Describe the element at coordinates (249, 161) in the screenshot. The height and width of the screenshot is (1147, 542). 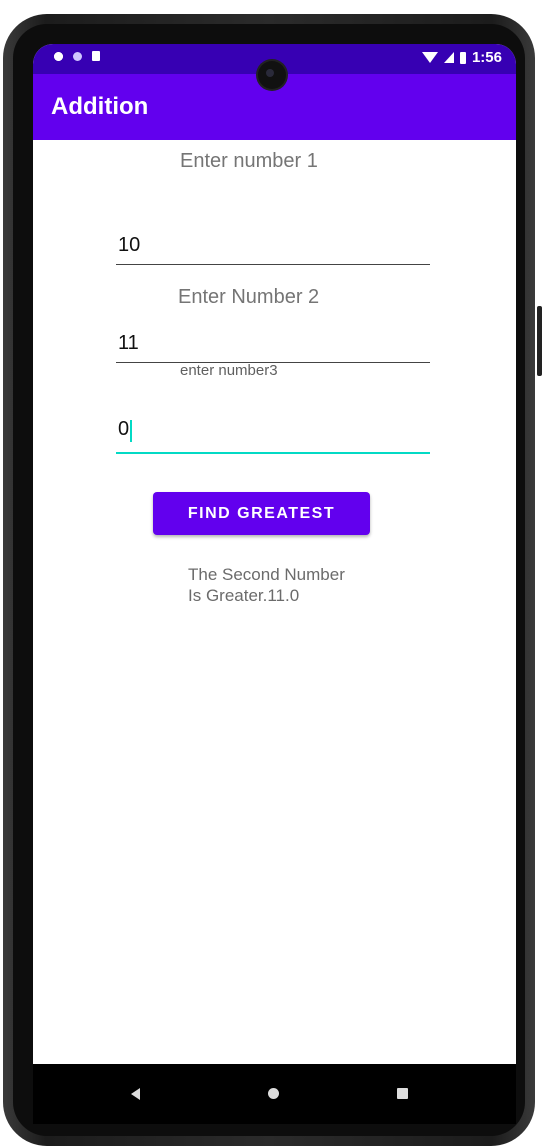
I see `label-number-1: Enter number 1` at that location.